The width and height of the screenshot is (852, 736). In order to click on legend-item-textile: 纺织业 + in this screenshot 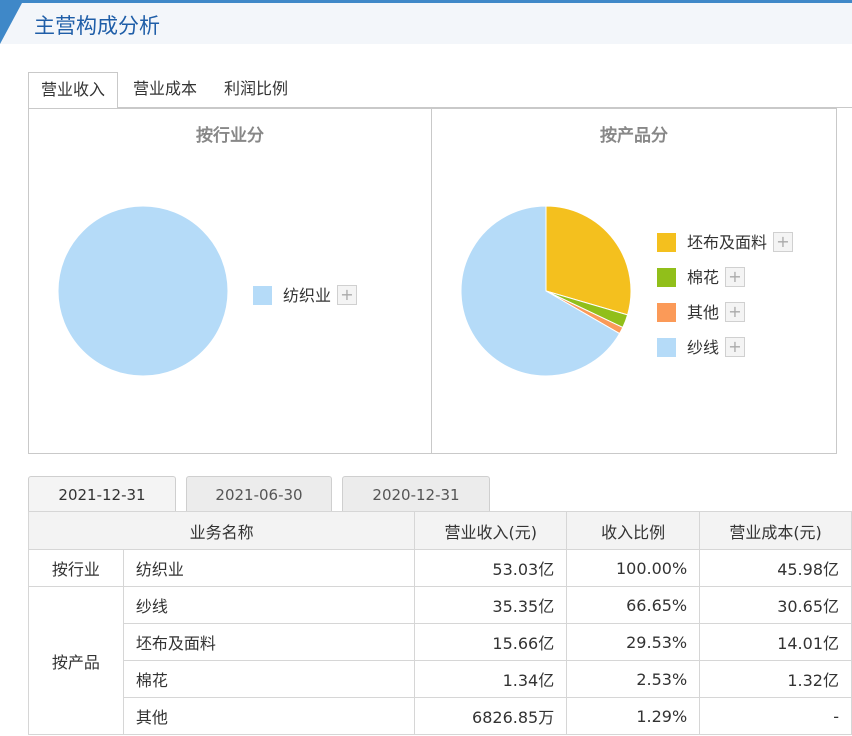, I will do `click(308, 296)`.